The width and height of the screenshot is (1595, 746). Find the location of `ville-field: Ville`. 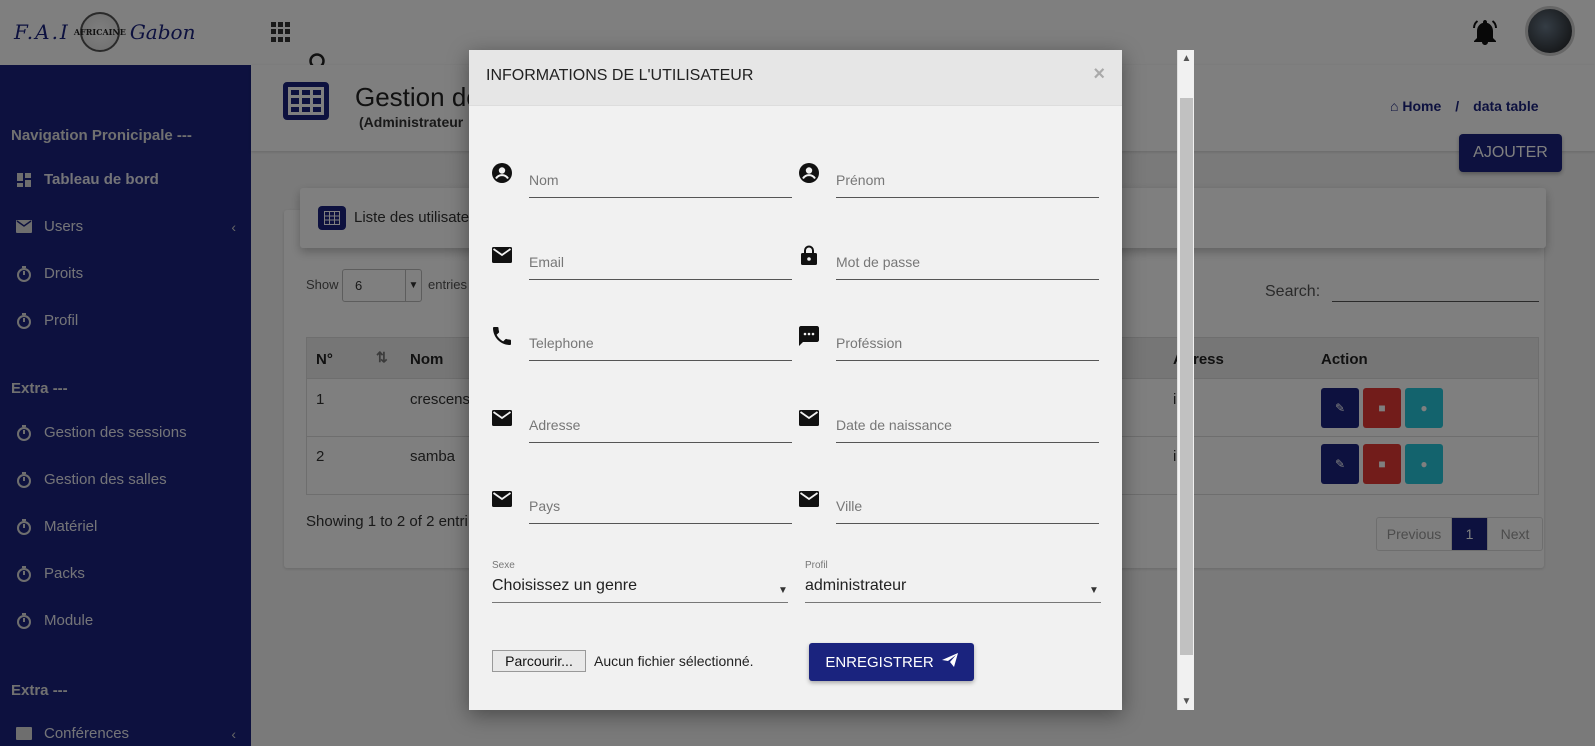

ville-field: Ville is located at coordinates (949, 505).